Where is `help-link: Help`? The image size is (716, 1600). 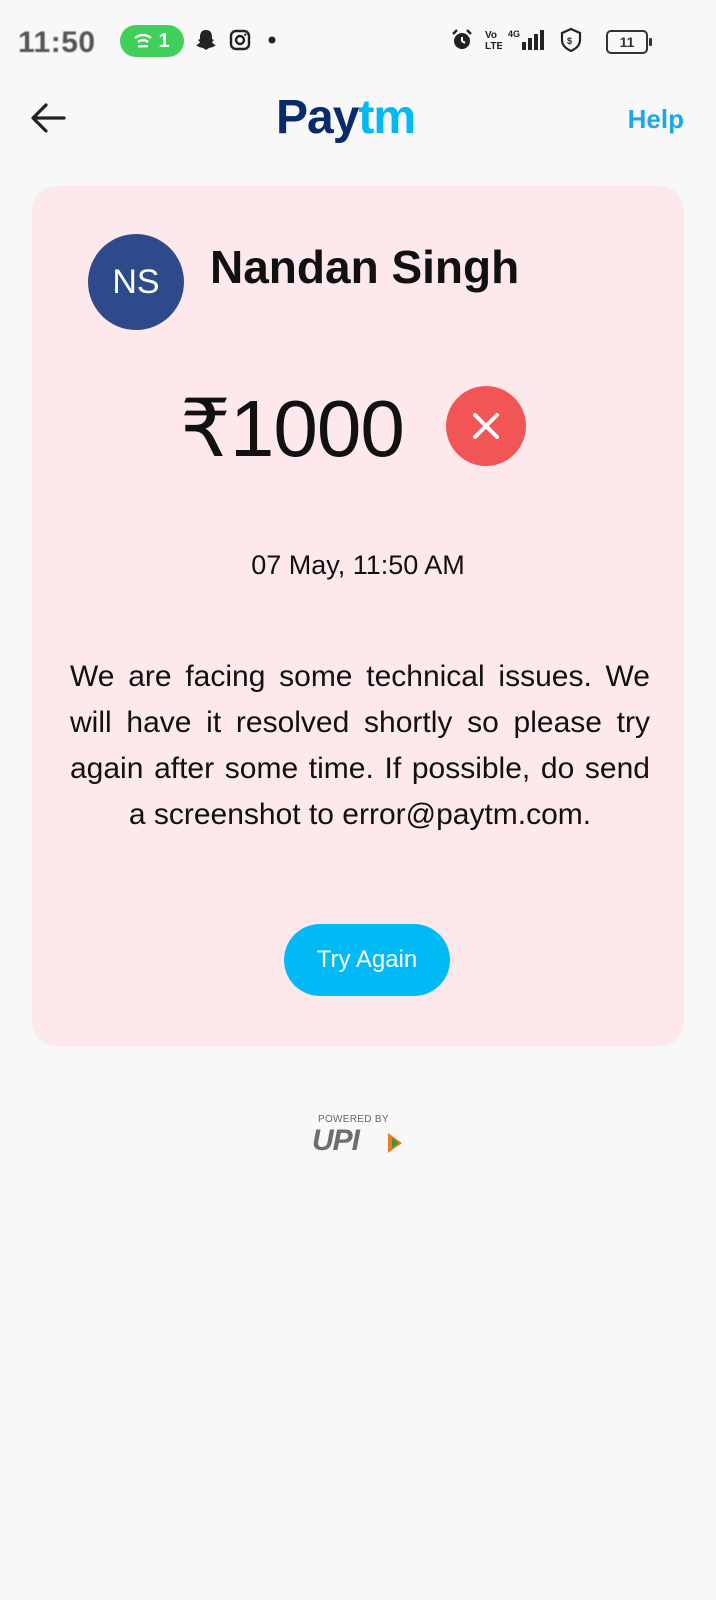
help-link: Help is located at coordinates (656, 119).